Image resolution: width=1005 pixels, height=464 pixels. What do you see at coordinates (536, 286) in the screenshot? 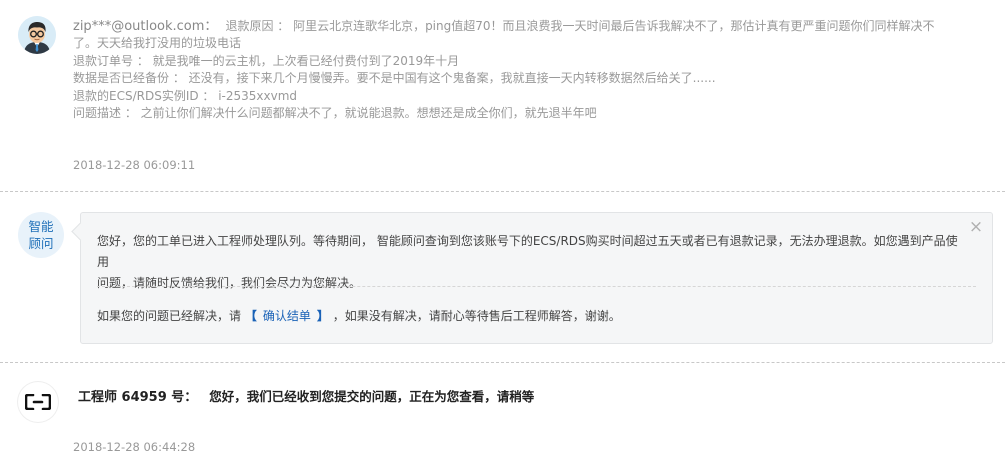
I see `card-divider` at bounding box center [536, 286].